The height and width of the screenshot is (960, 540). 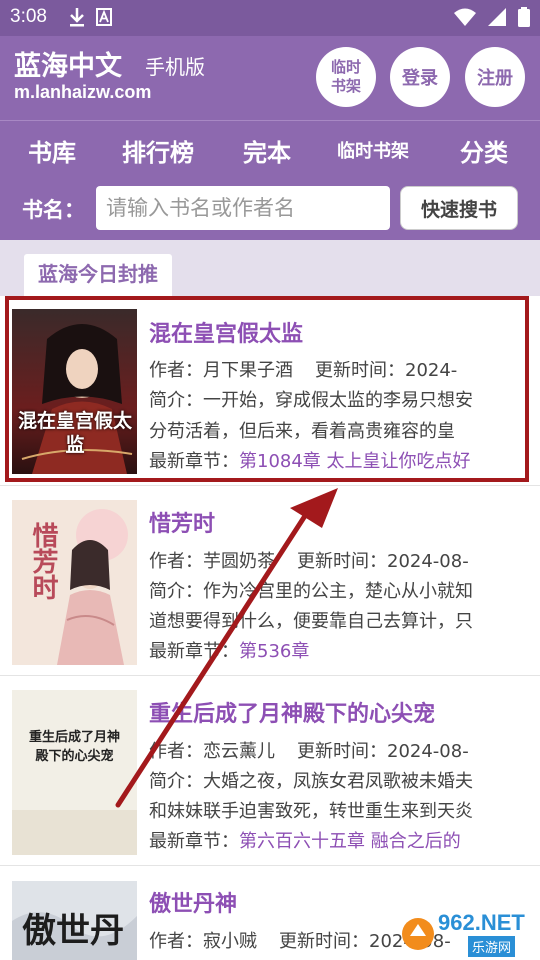 I want to click on watermark-logo: 962.NET 乐游网, so click(x=467, y=933).